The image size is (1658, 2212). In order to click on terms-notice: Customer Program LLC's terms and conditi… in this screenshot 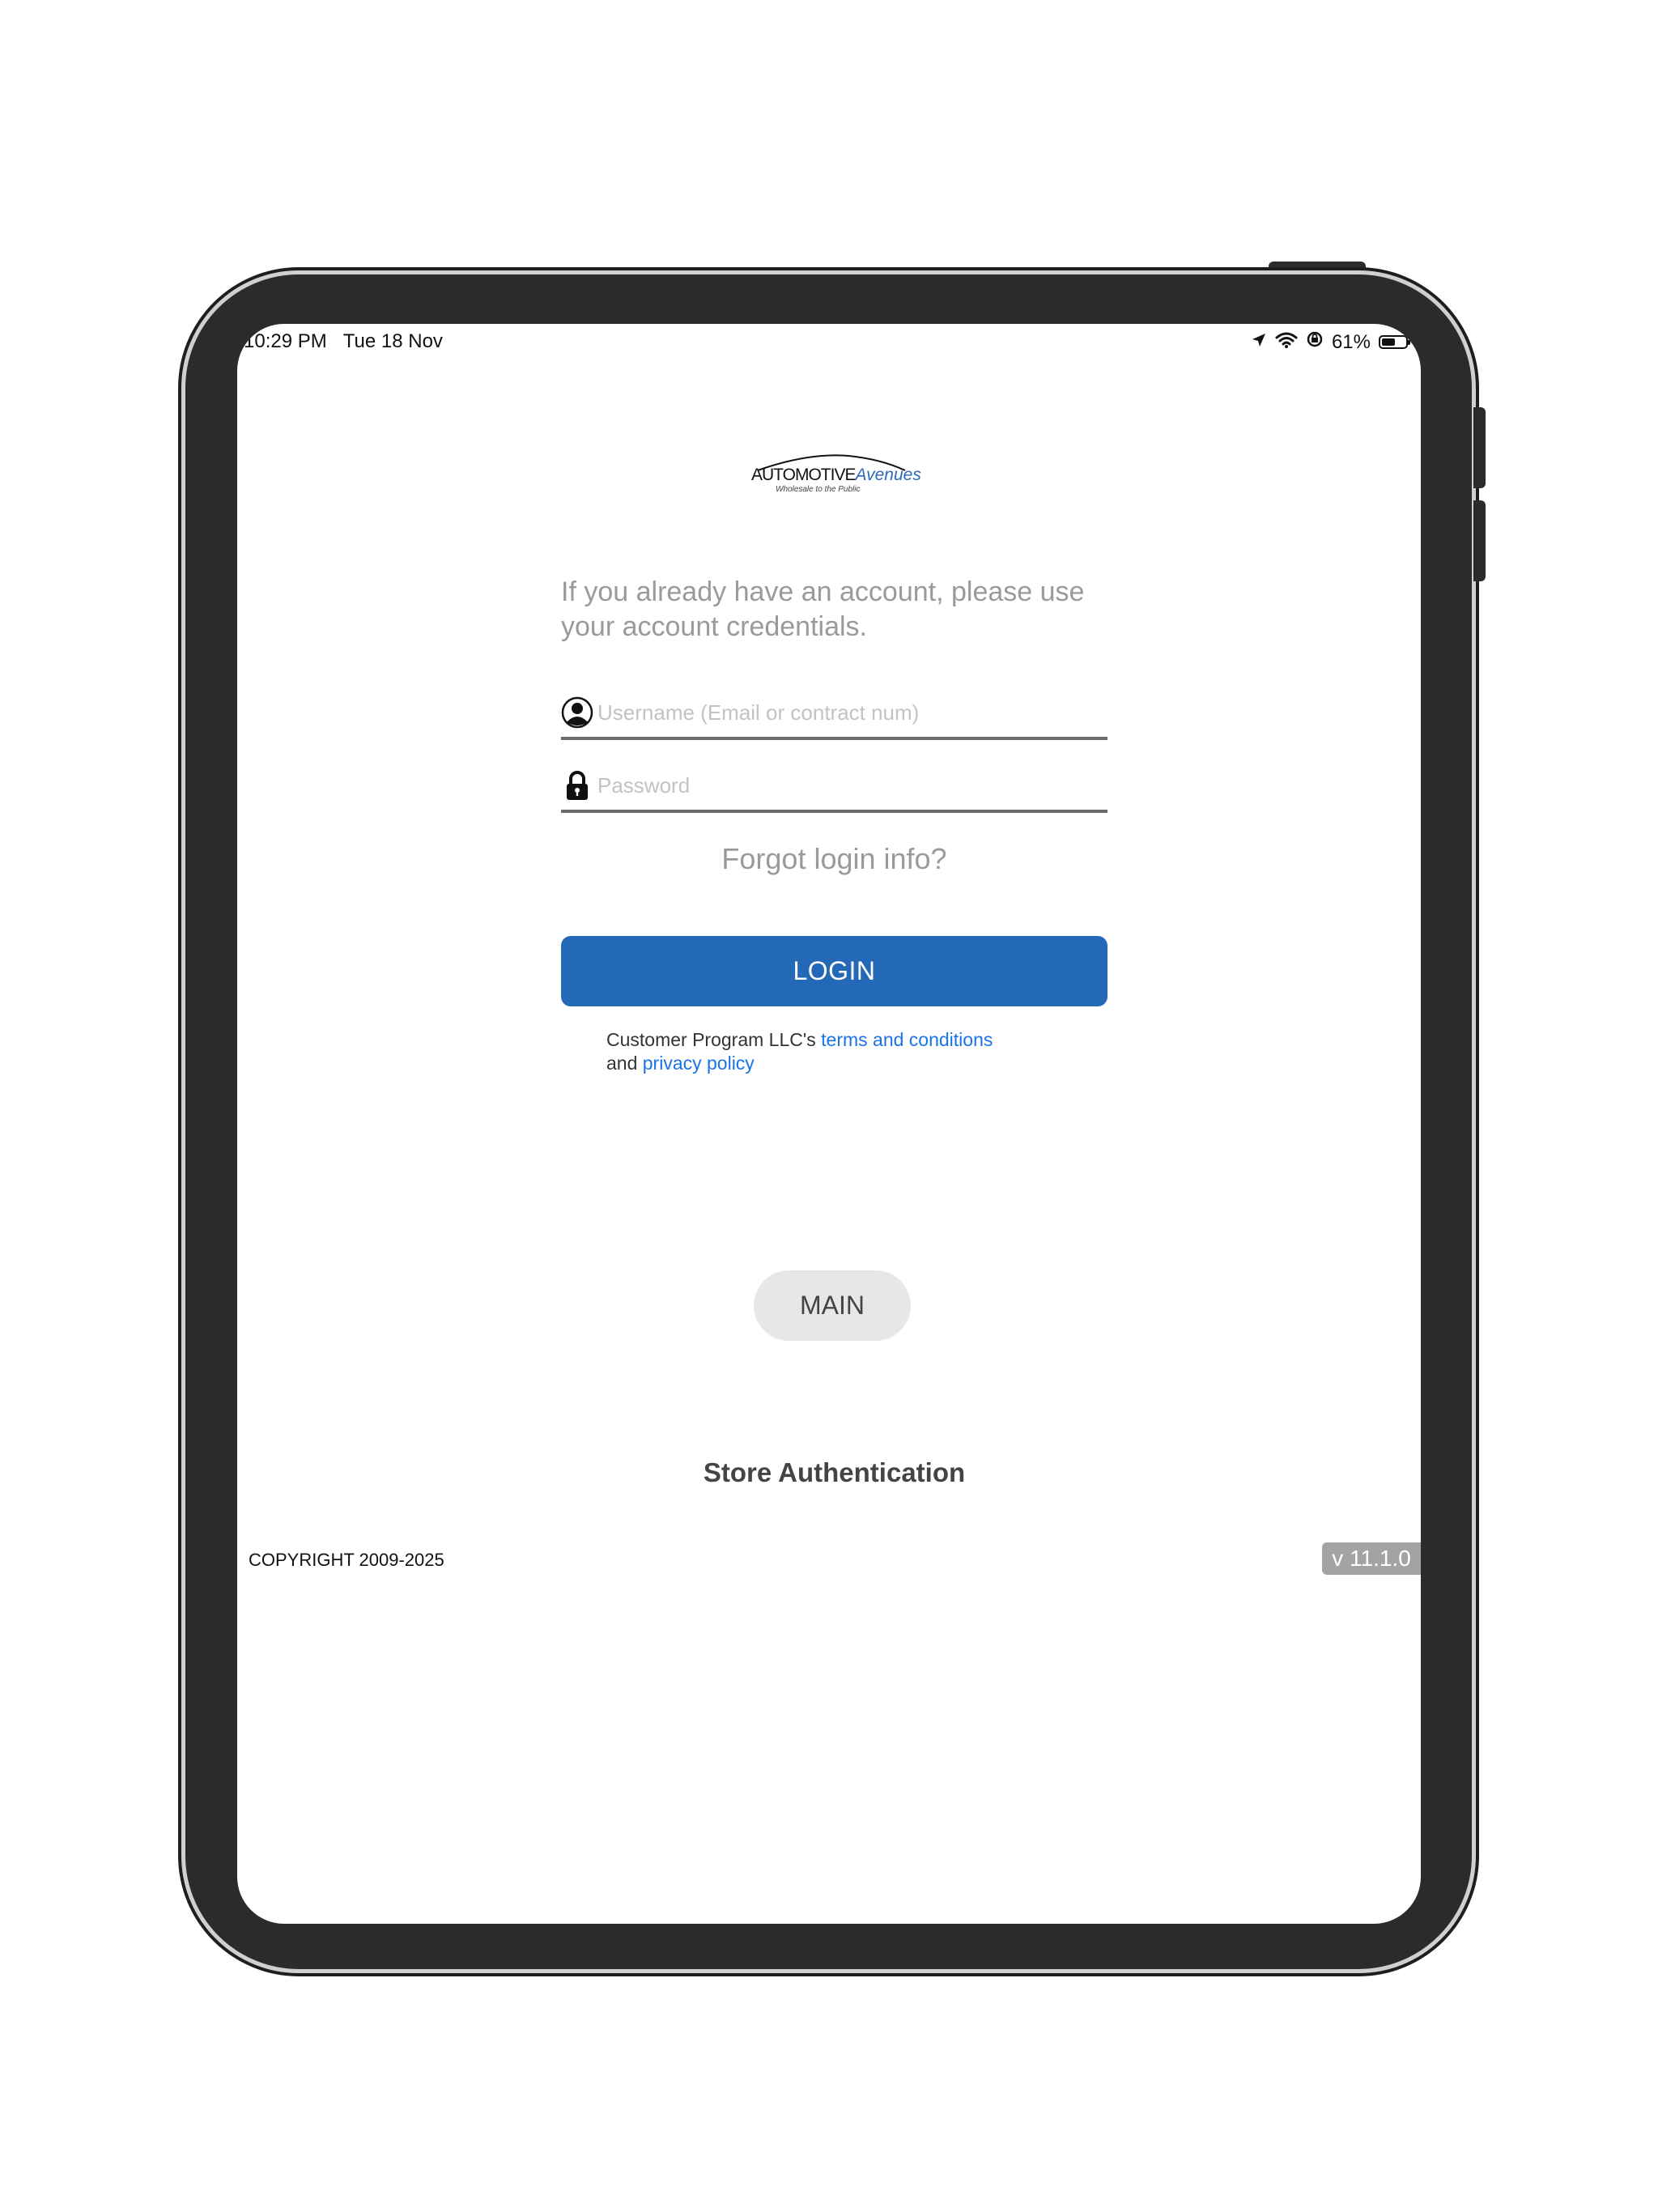, I will do `click(799, 1052)`.